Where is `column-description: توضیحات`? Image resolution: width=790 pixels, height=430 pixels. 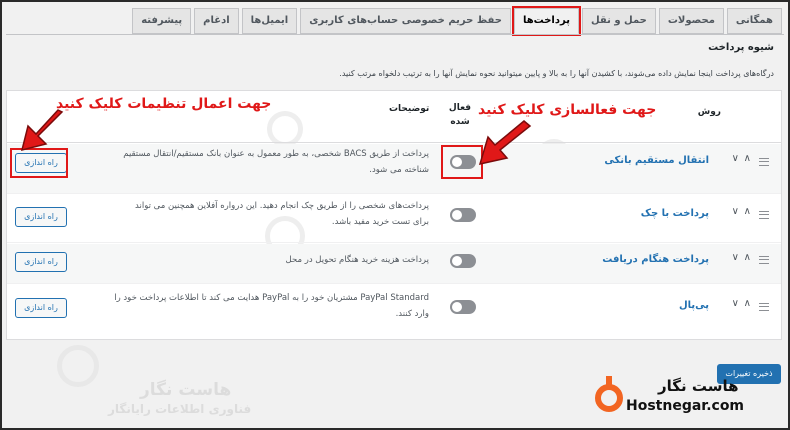 column-description: توضیحات is located at coordinates (409, 109).